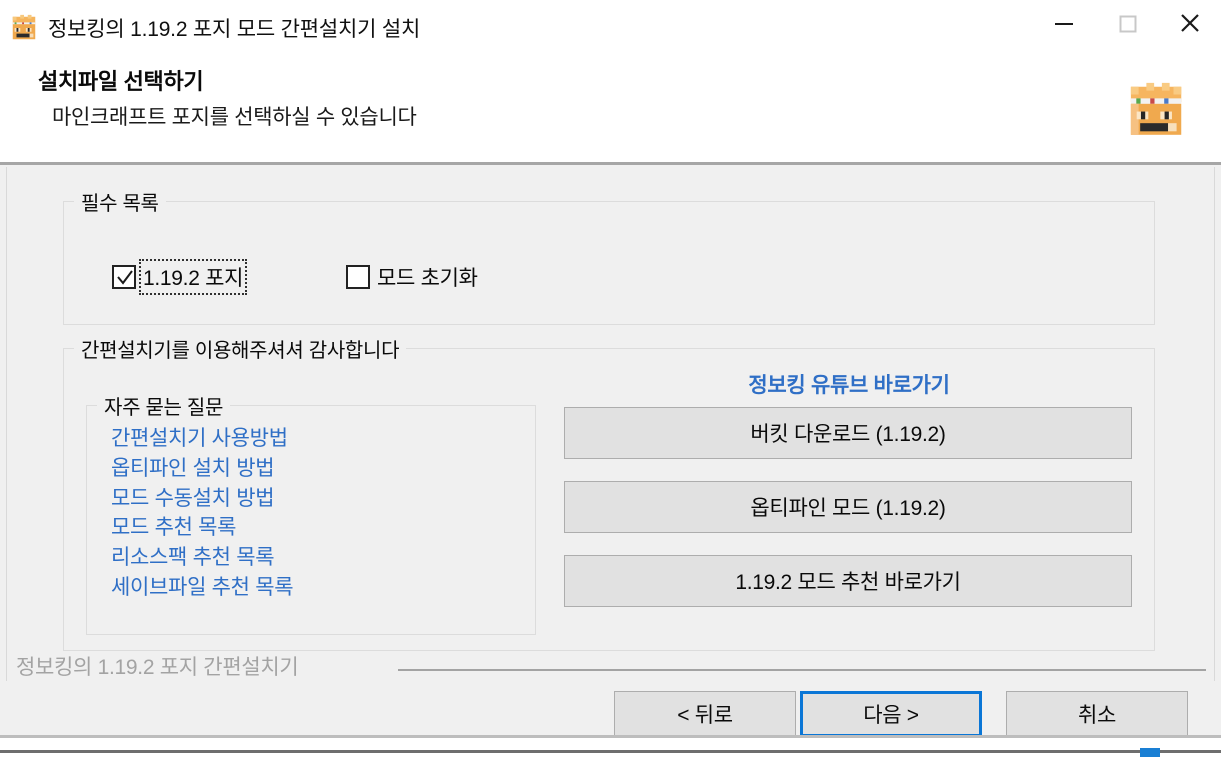 Image resolution: width=1221 pixels, height=757 pixels. I want to click on page-subtitle: 마인크래프트 포지를 선택하실 수 있습니다, so click(234, 117).